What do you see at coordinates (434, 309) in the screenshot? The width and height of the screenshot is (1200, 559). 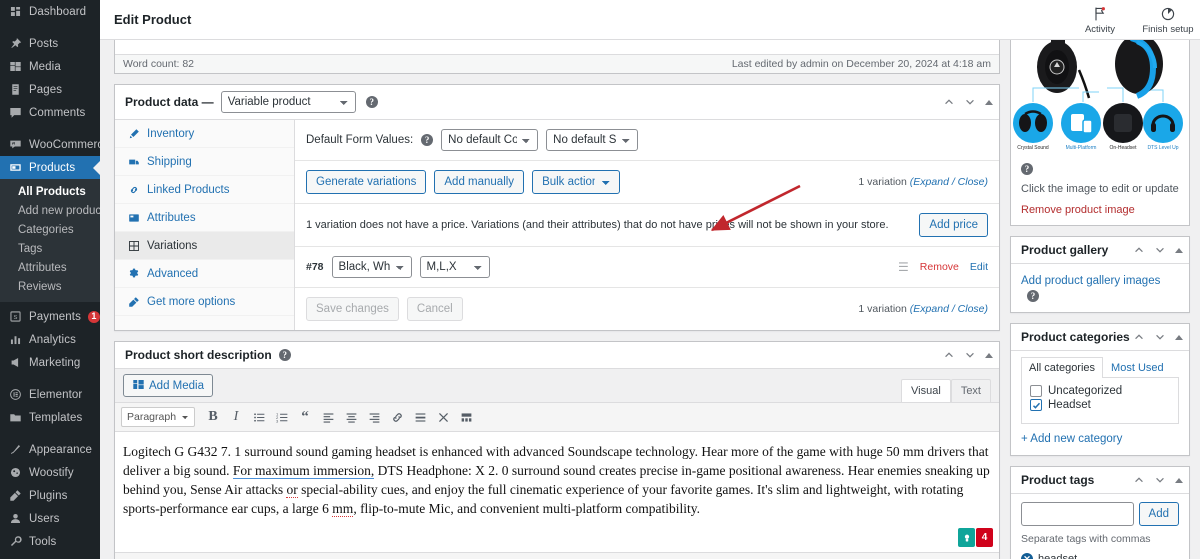 I see `cancel-button: Cancel` at bounding box center [434, 309].